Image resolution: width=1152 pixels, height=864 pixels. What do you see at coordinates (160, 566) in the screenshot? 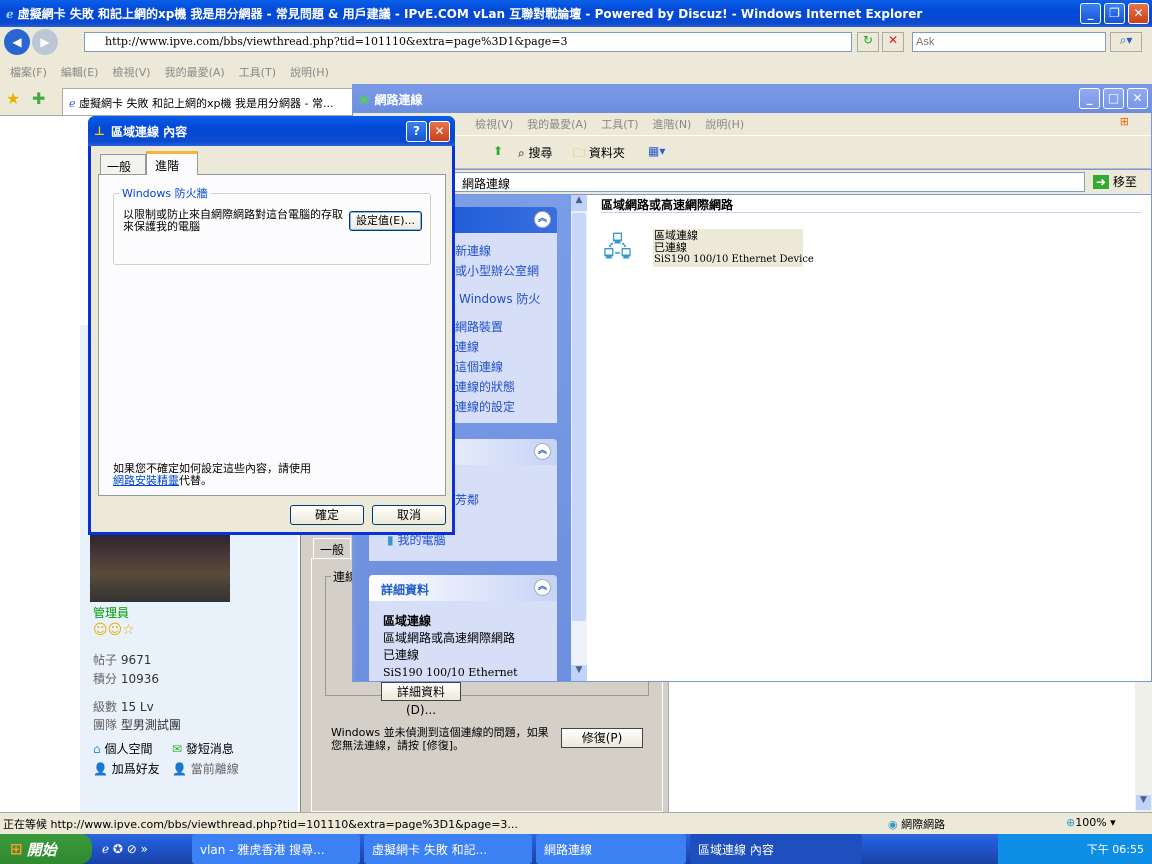
I see `avatar` at bounding box center [160, 566].